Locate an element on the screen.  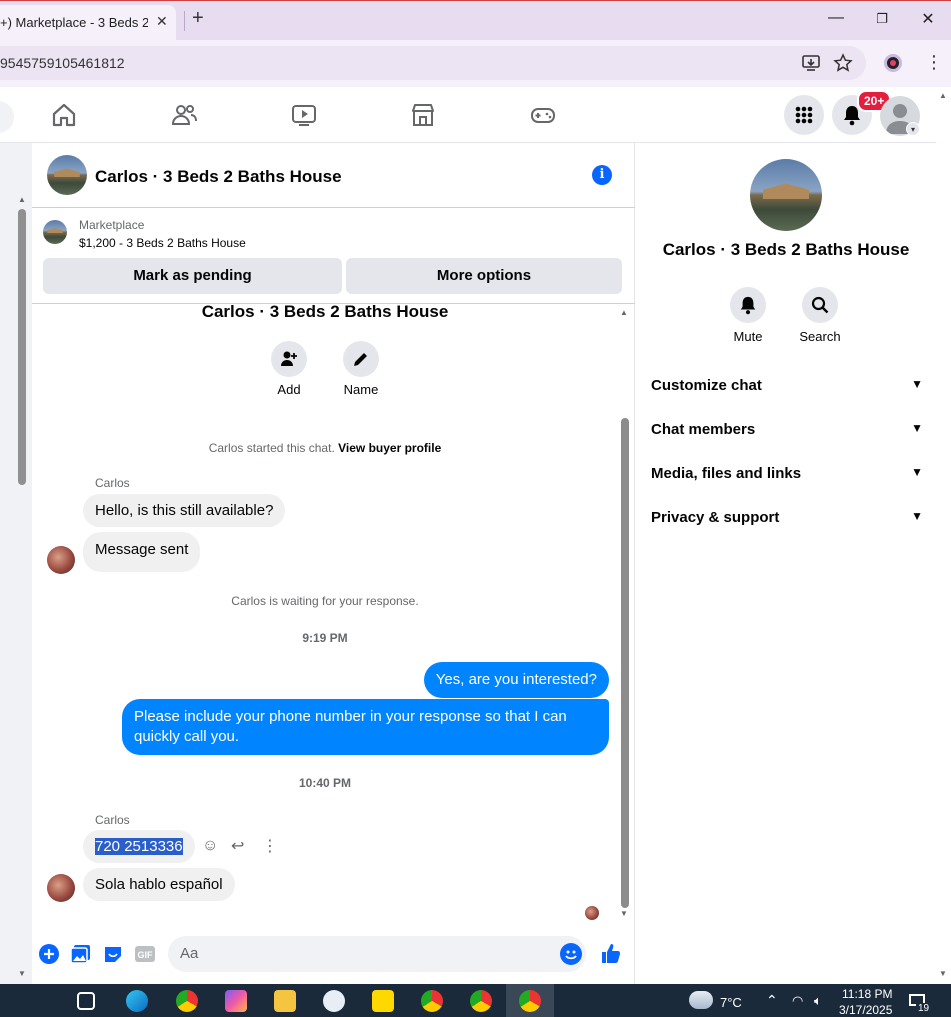
info-house-avatar is located at coordinates (786, 195).